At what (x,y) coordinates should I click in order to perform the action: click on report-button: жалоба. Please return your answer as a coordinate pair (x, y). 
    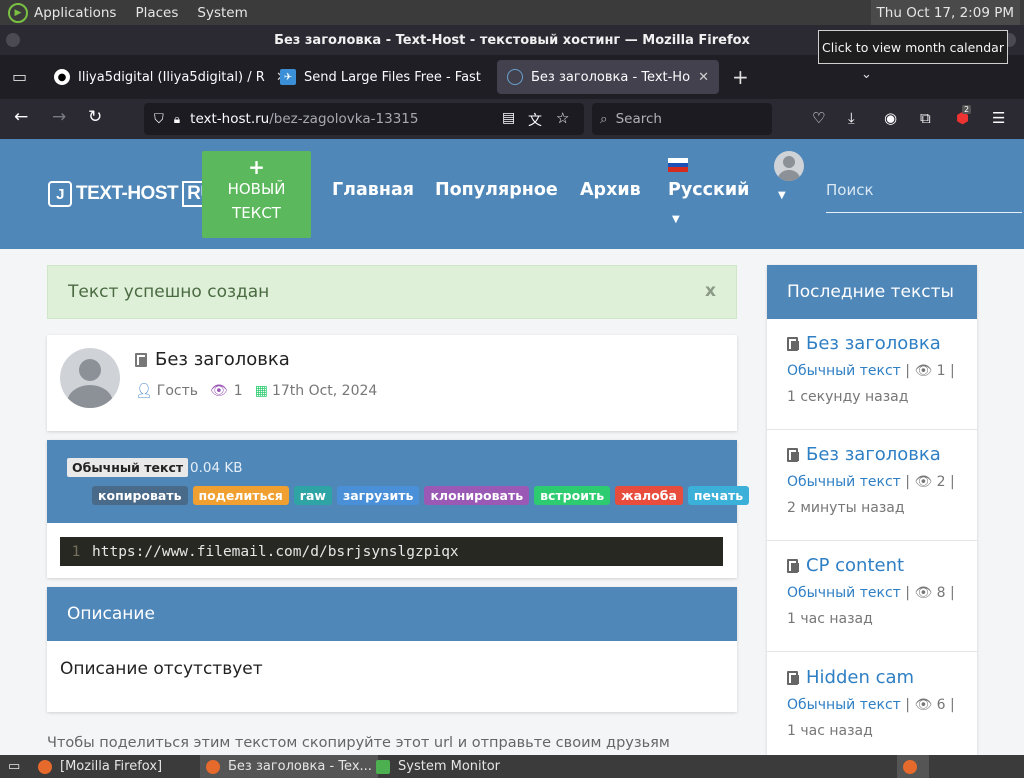
    Looking at the image, I should click on (649, 495).